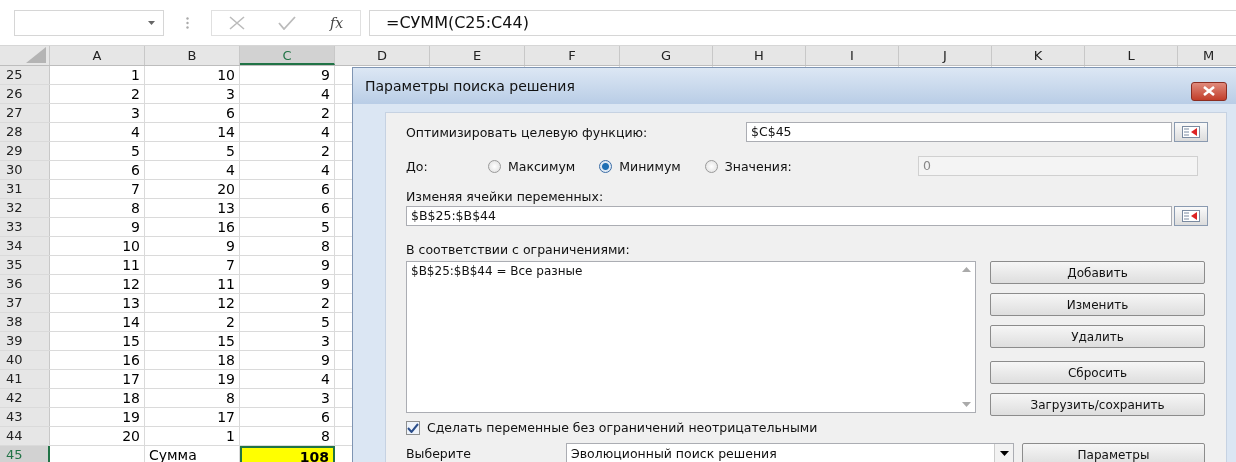  I want to click on row-header: 34, so click(25, 246).